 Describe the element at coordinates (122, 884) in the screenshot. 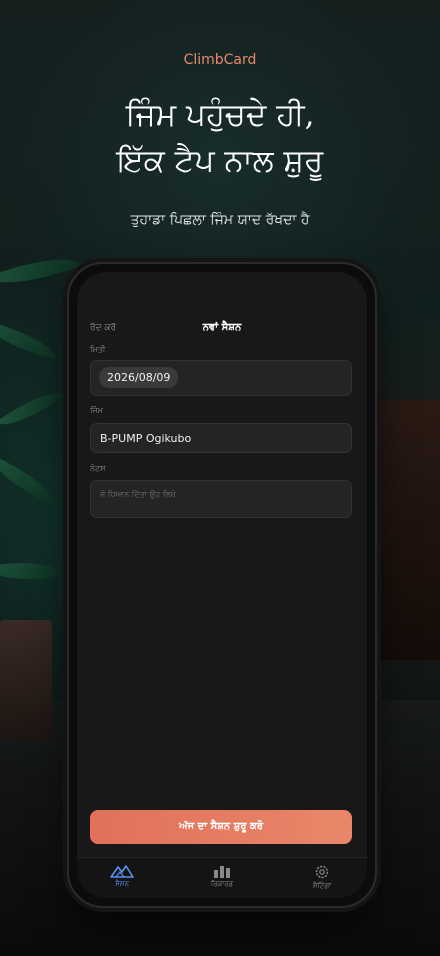

I see `tab-session-label: ਸੈਸ਼ਨ` at that location.